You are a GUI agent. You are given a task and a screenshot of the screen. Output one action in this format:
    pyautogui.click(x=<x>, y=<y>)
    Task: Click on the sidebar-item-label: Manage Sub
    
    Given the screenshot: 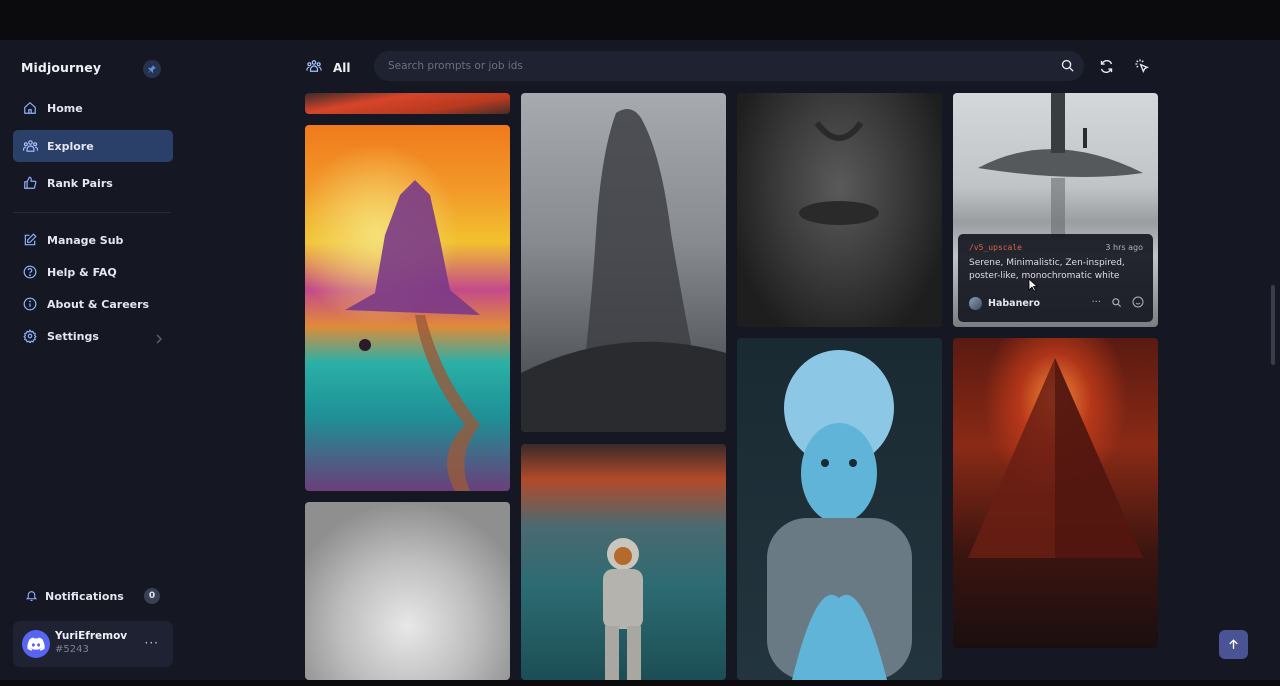 What is the action you would take?
    pyautogui.click(x=85, y=240)
    